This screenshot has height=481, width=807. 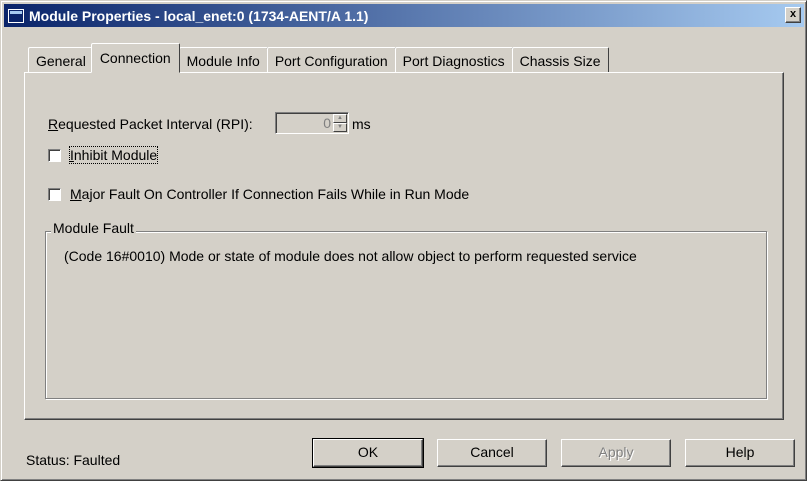 I want to click on tab-chassis-size: Chassis Size, so click(x=560, y=60).